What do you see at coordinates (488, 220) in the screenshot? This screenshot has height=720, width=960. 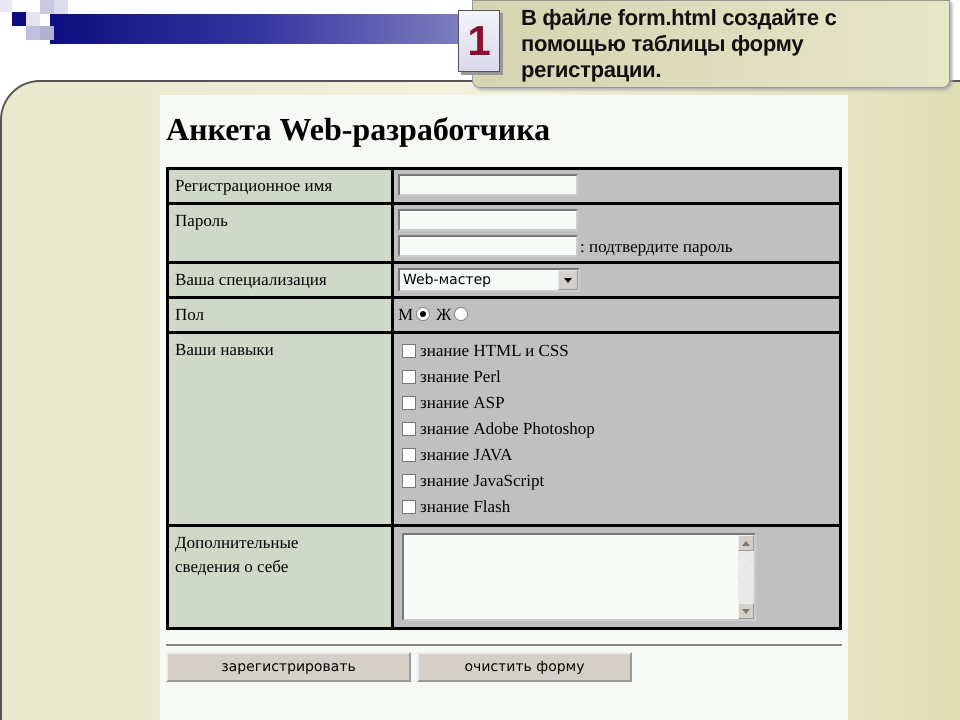 I see `password-input` at bounding box center [488, 220].